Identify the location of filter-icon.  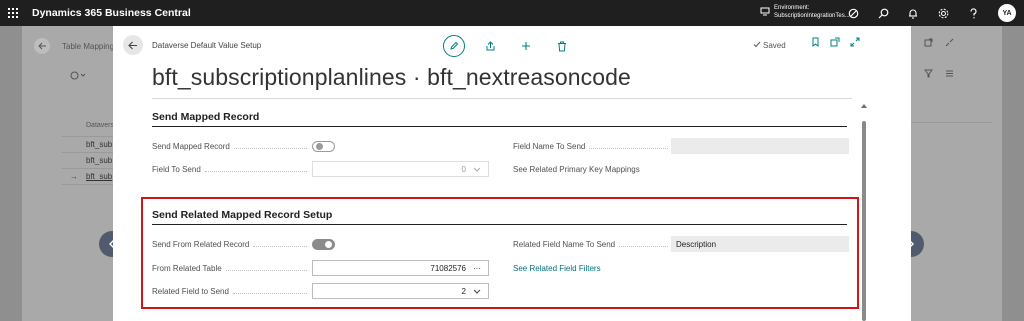
(928, 74).